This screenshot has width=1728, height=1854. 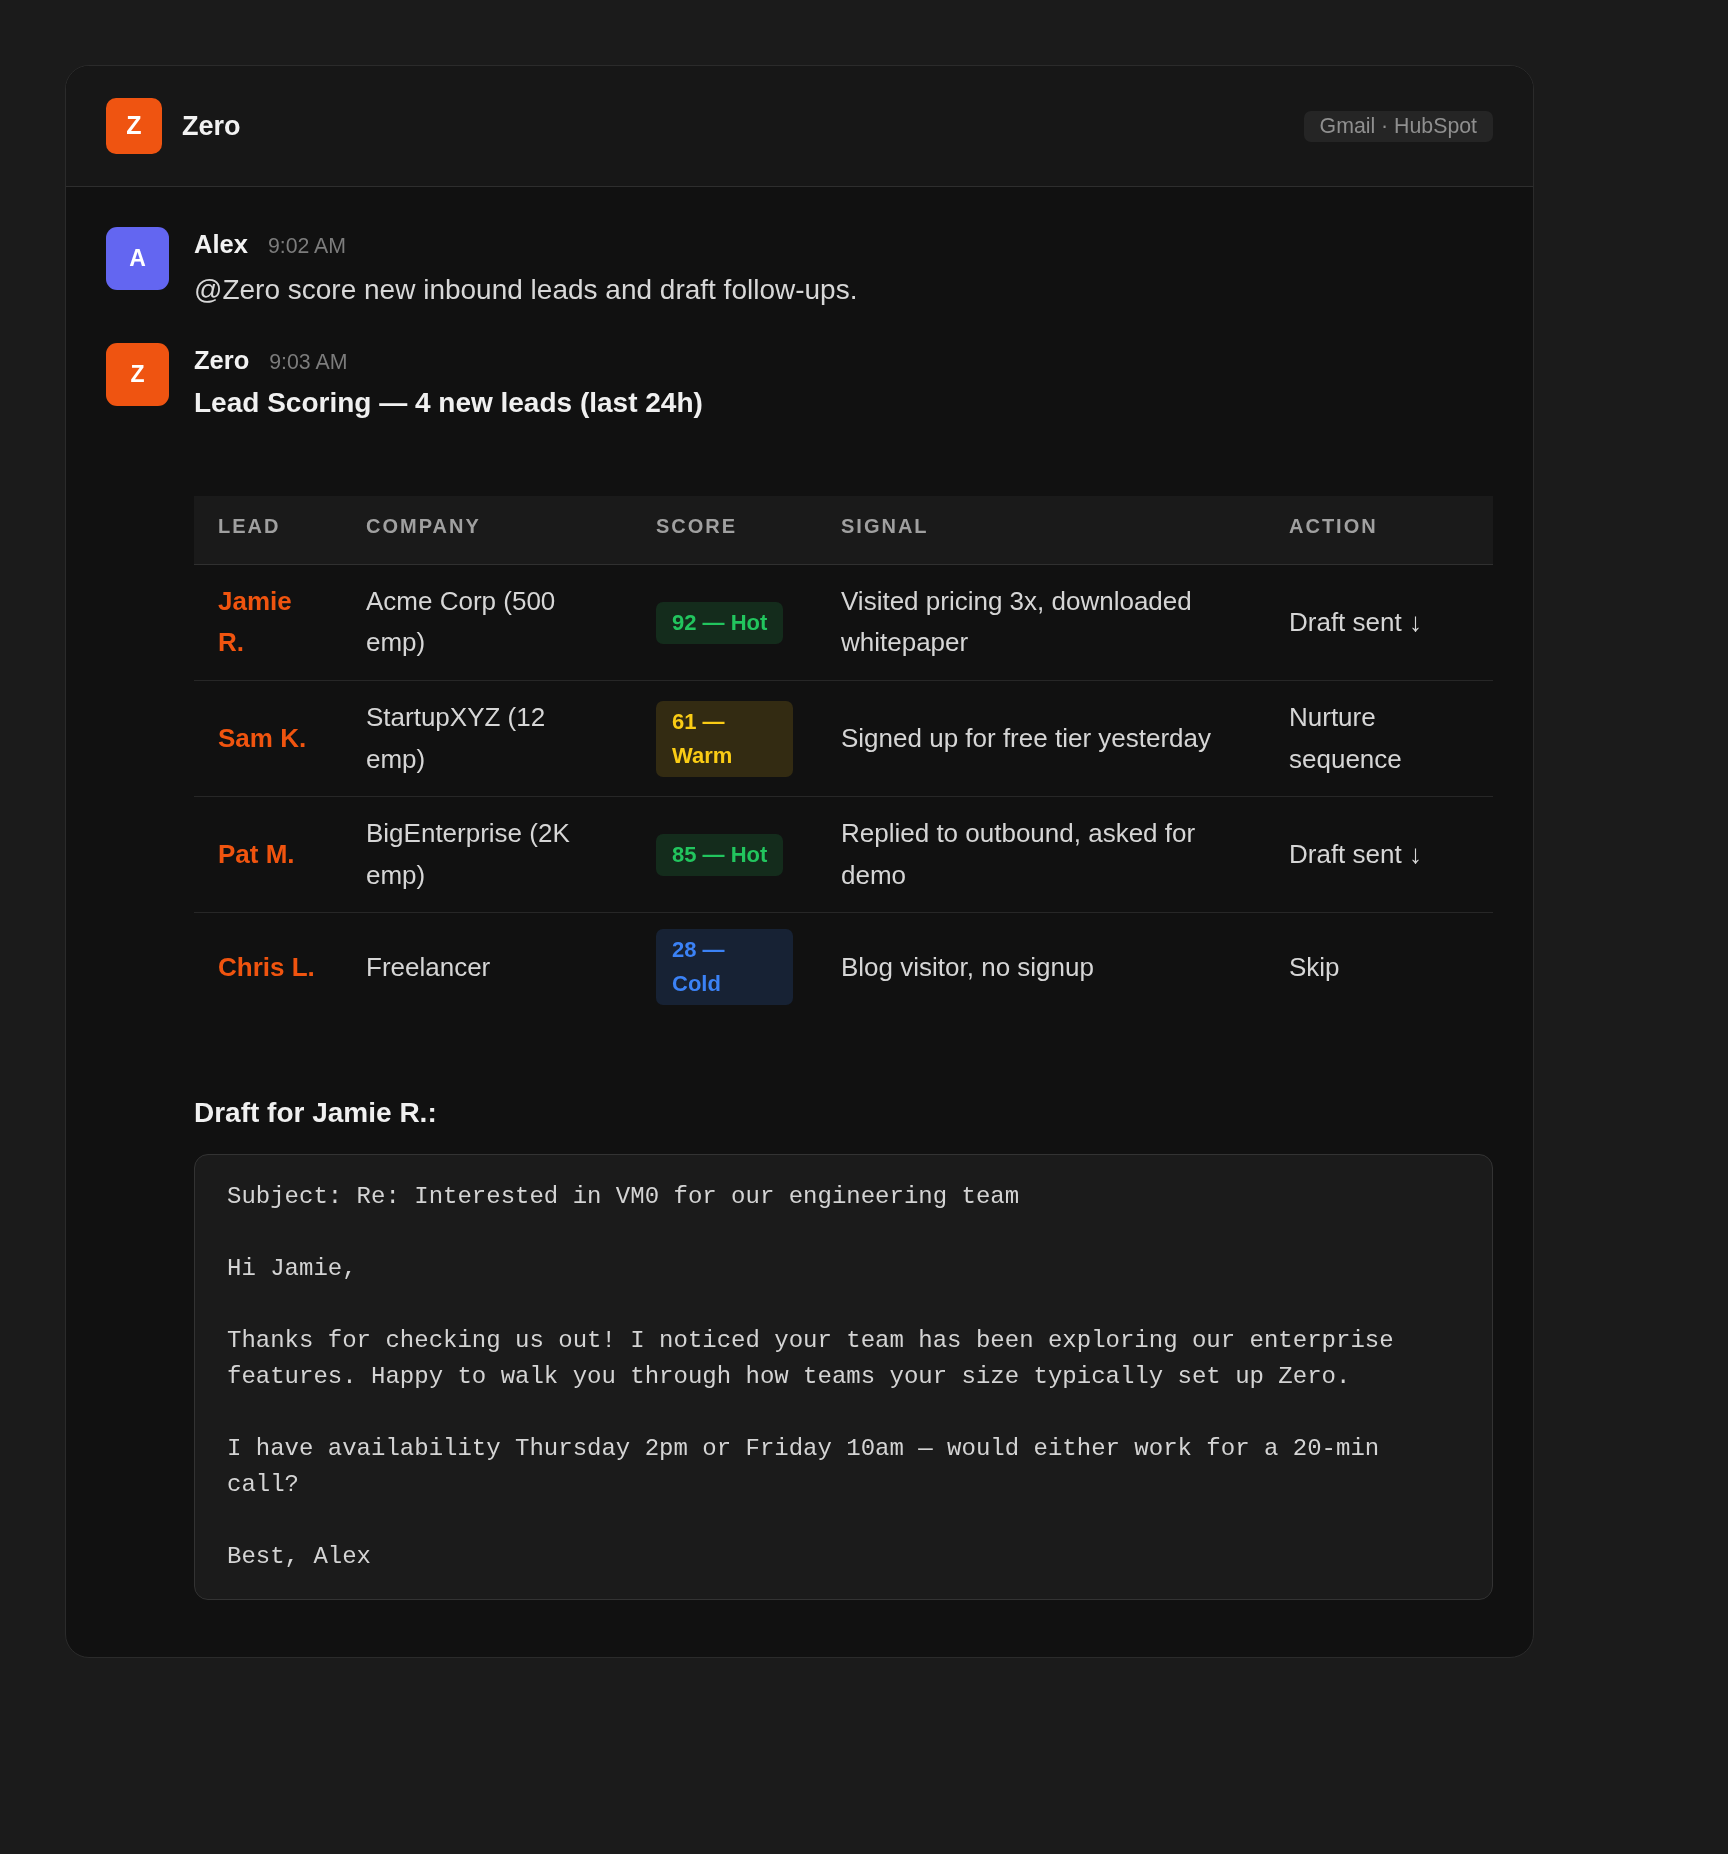 I want to click on app-title: Zero, so click(x=211, y=126).